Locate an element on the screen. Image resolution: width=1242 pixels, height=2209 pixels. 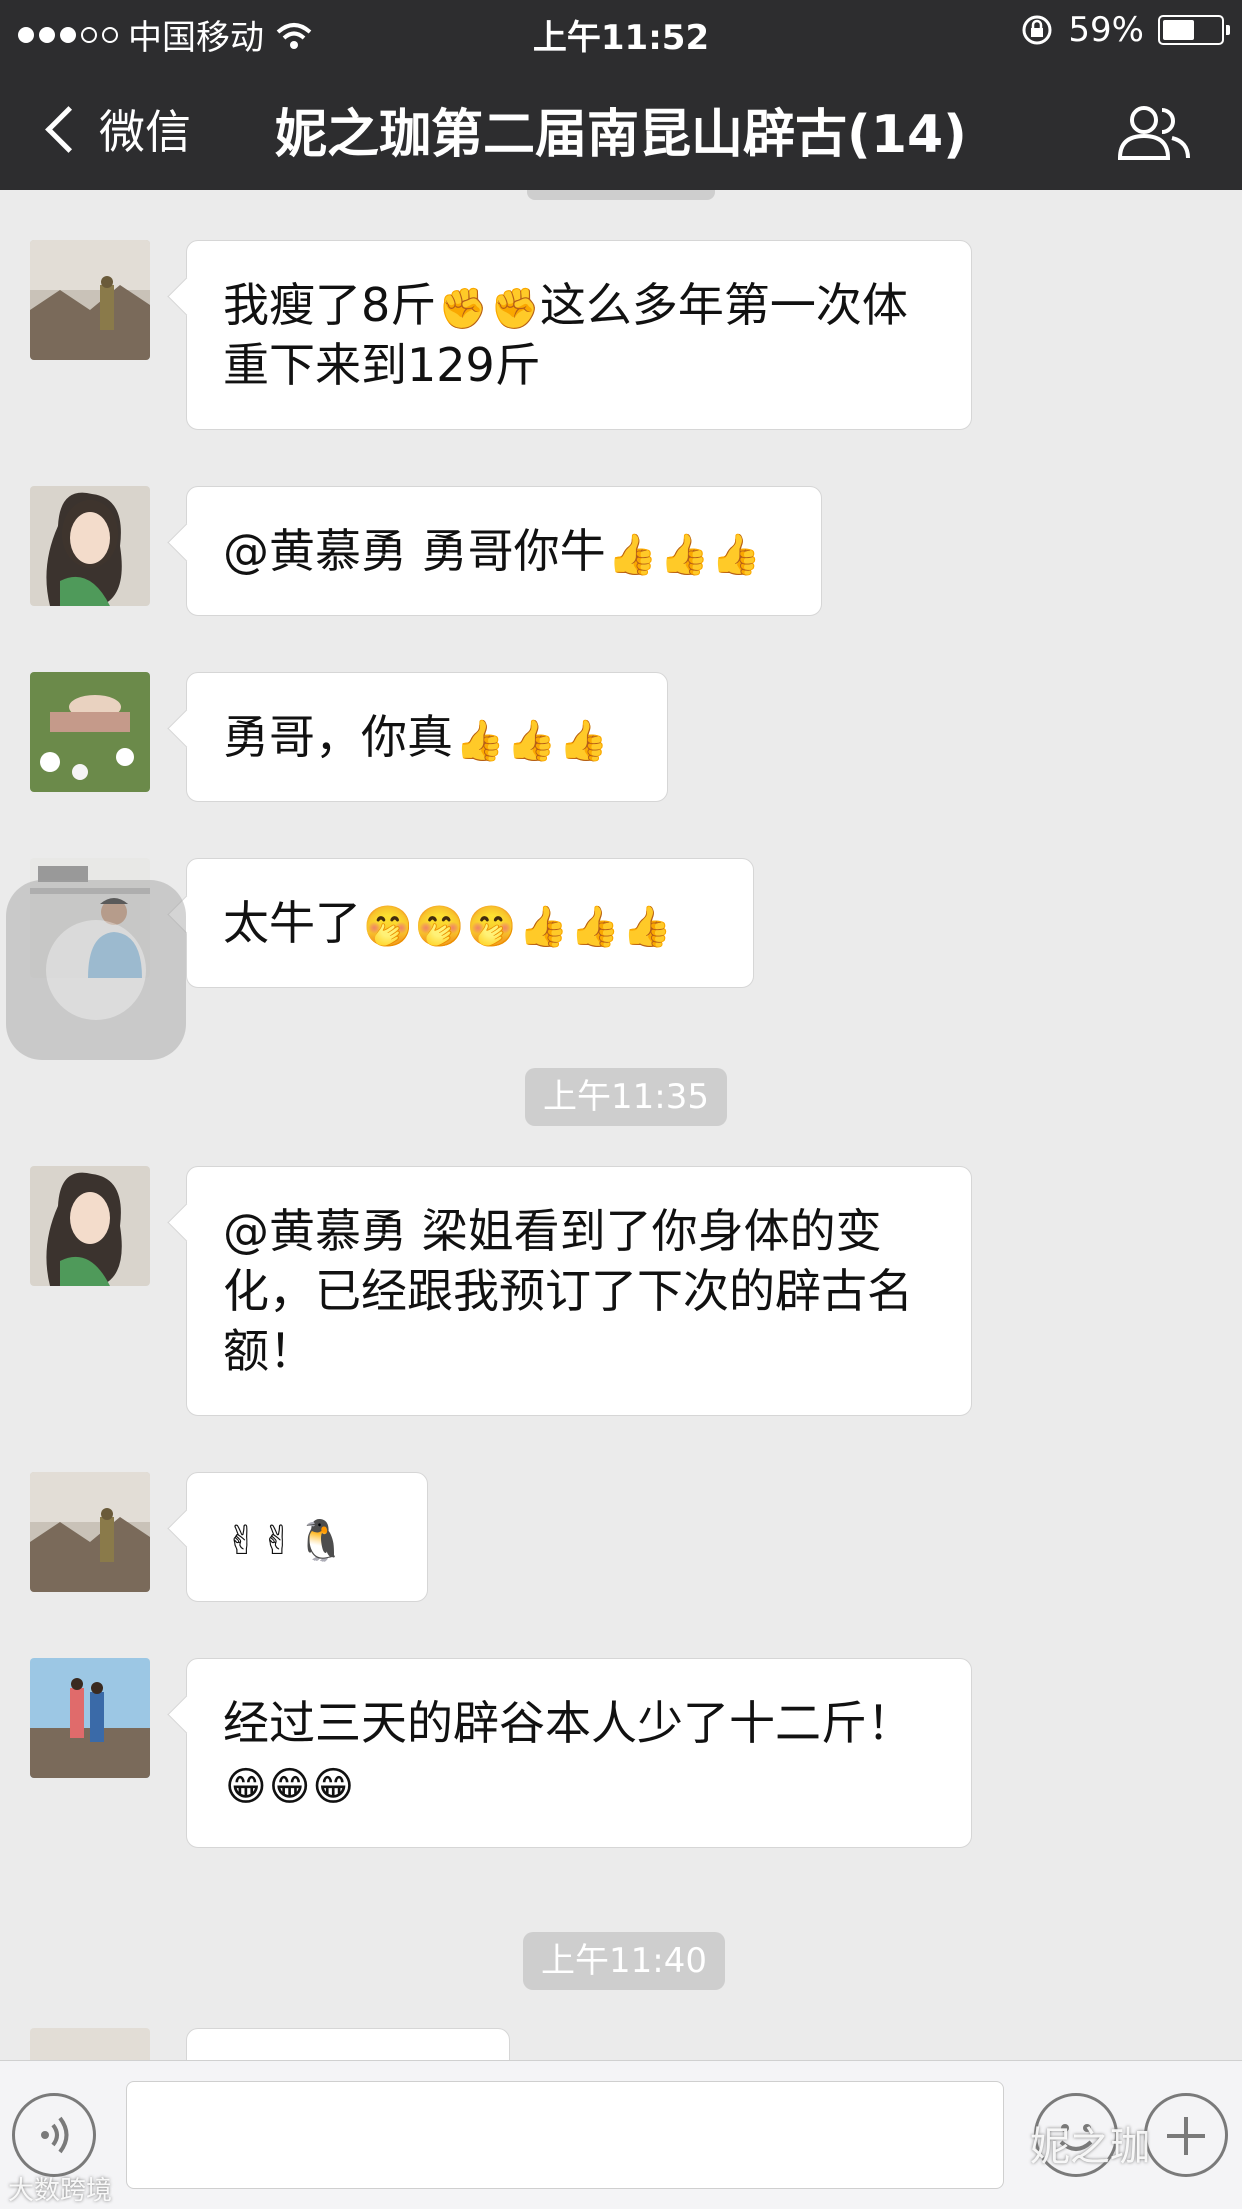
more-options-button is located at coordinates (1186, 2135).